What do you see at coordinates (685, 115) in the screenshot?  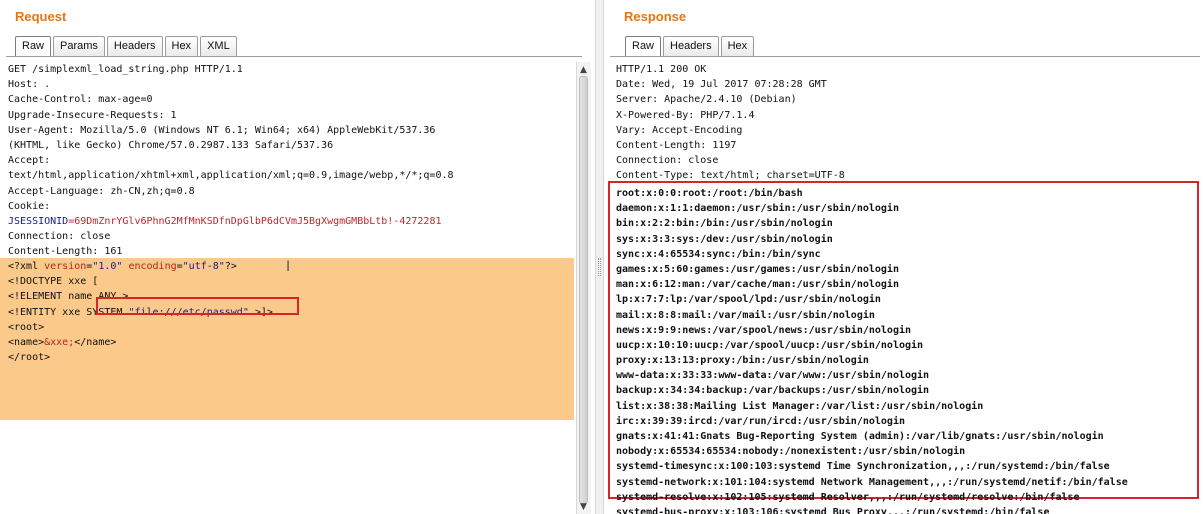 I see `header-line: X-Powered-By: PHP/7.1.4` at bounding box center [685, 115].